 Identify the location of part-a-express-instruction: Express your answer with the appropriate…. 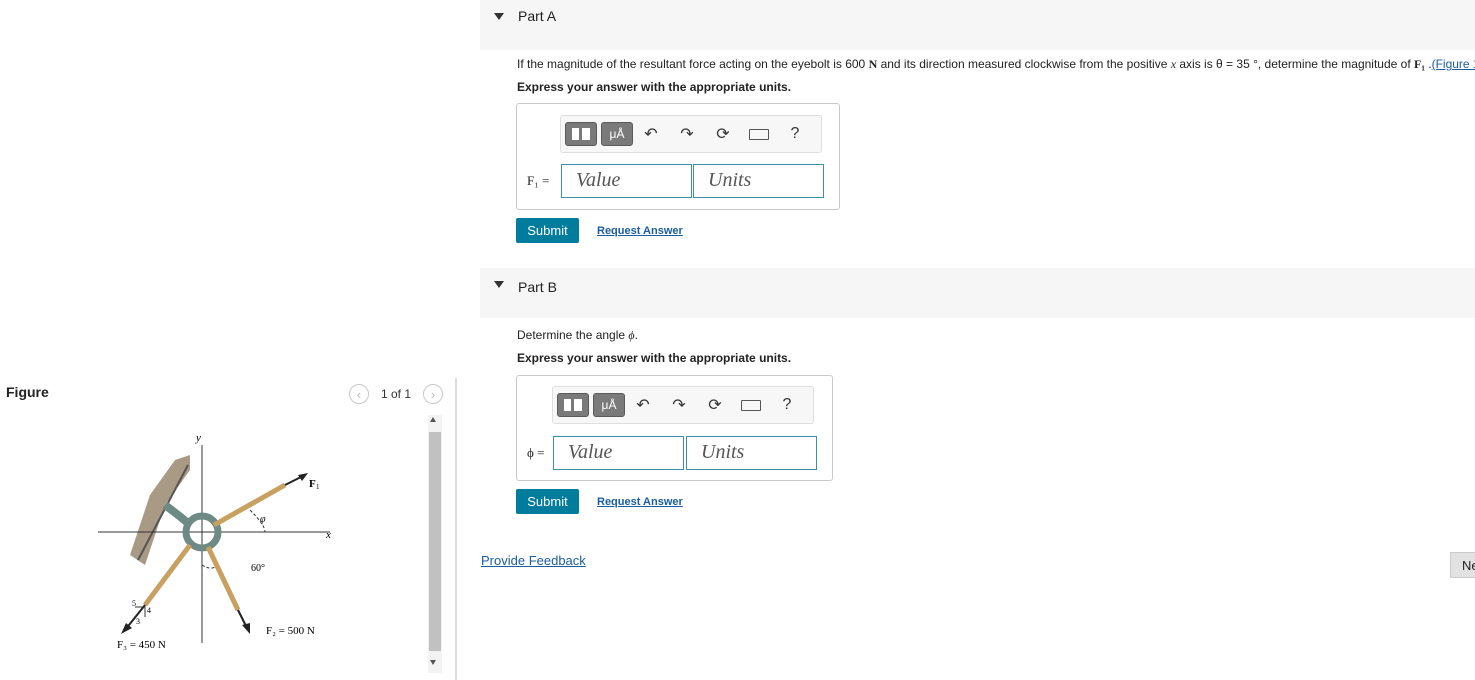
(654, 87).